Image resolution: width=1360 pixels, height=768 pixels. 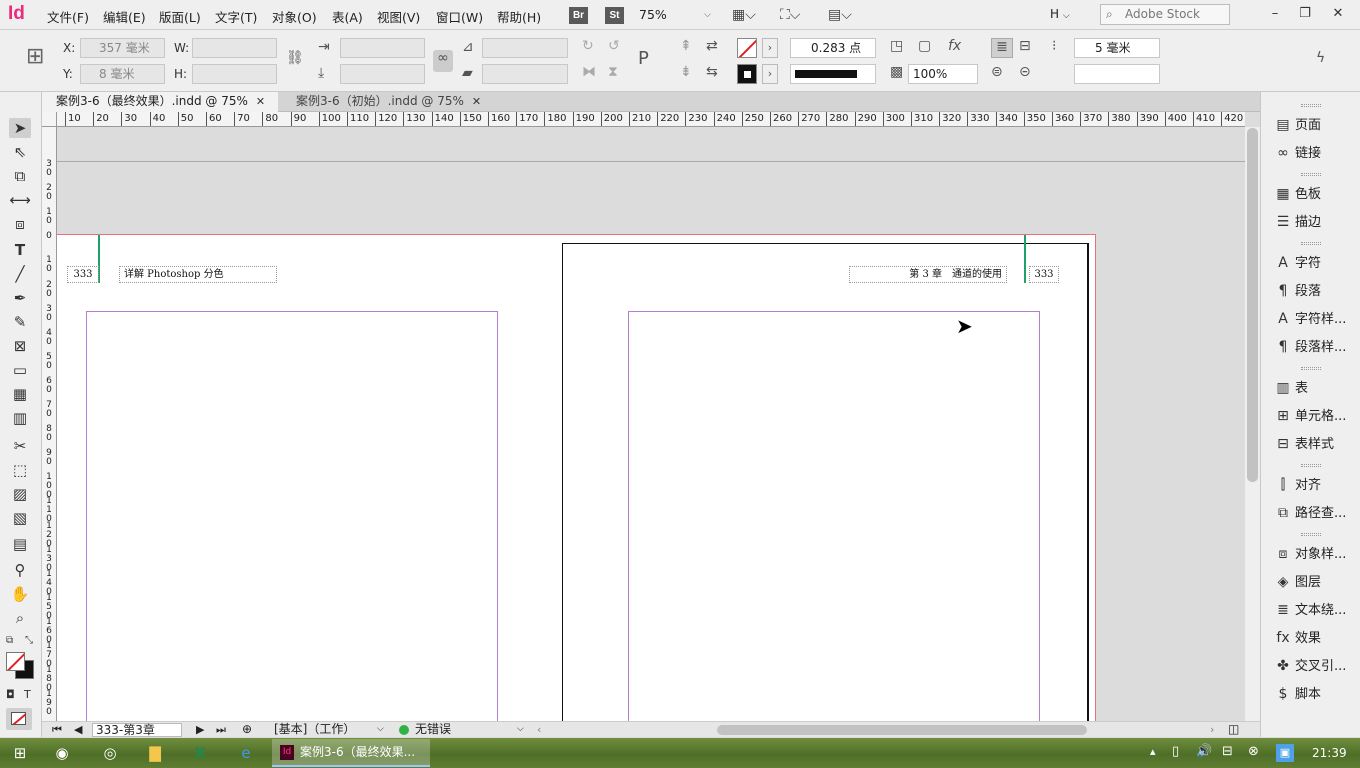 I want to click on h-field, so click(x=234, y=74).